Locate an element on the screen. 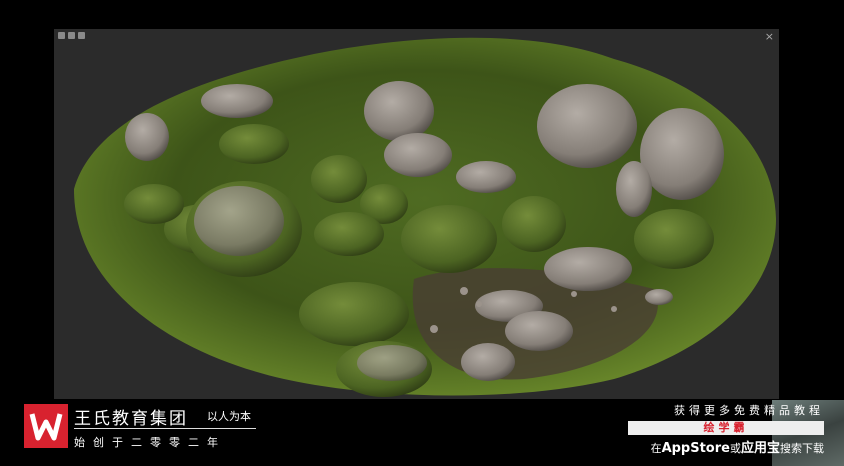 The image size is (844, 466). promo-or: 或 is located at coordinates (735, 448).